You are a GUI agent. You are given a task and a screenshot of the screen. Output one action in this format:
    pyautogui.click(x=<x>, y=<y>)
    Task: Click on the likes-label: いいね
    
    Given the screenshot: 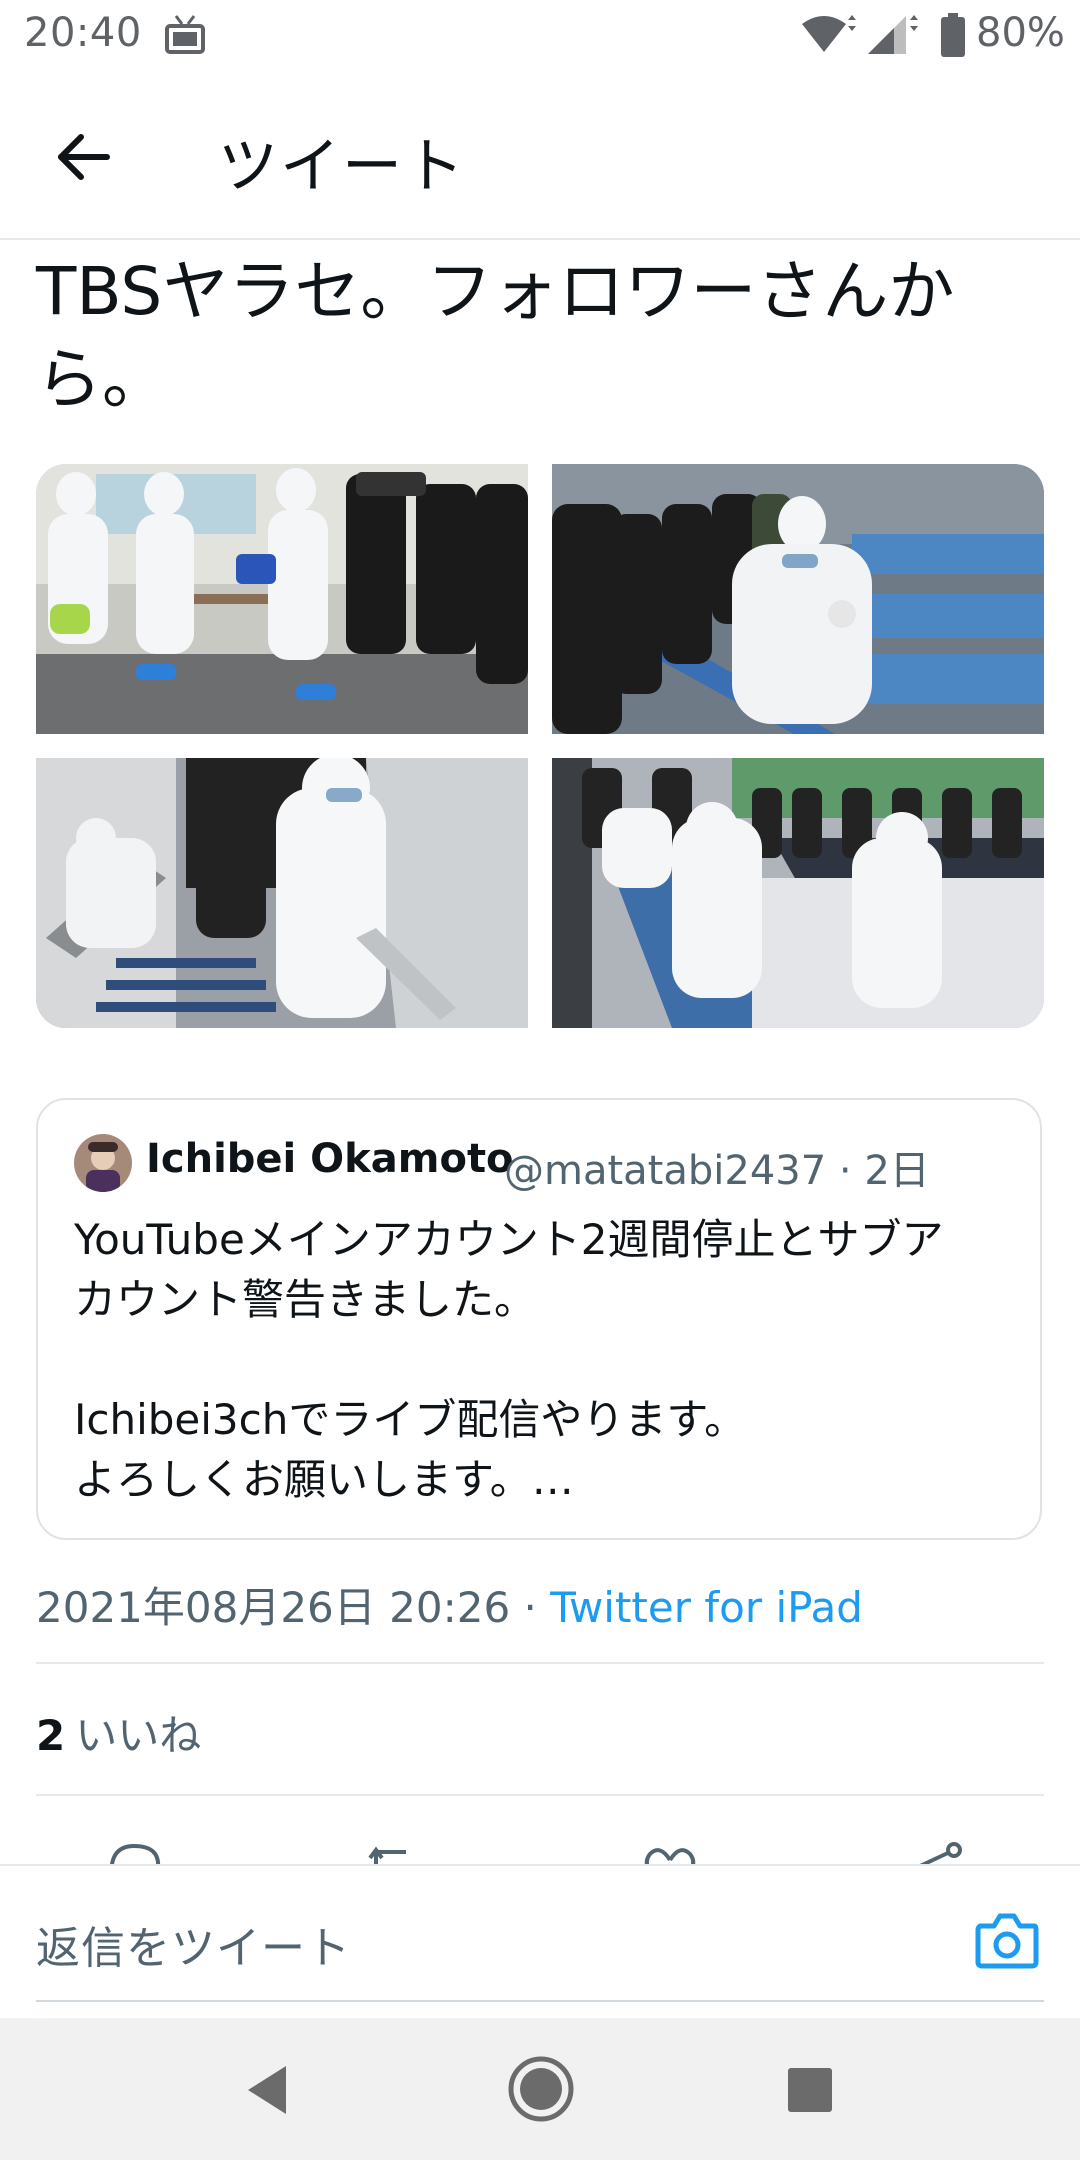 What is the action you would take?
    pyautogui.click(x=138, y=1735)
    